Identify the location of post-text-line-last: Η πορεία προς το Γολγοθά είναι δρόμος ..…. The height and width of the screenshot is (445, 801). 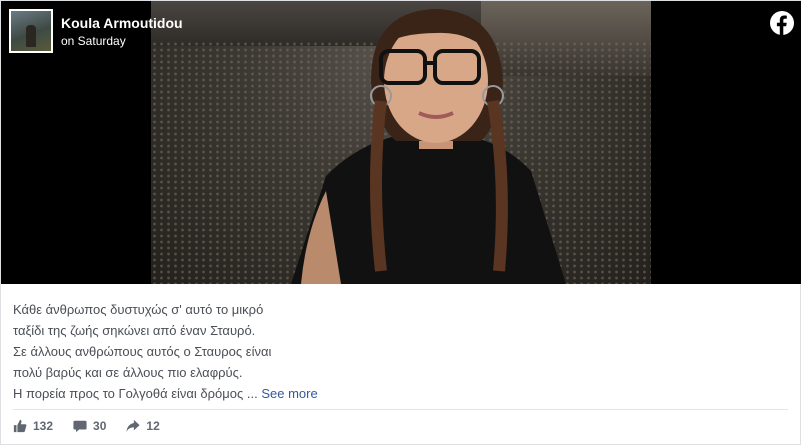
(363, 393).